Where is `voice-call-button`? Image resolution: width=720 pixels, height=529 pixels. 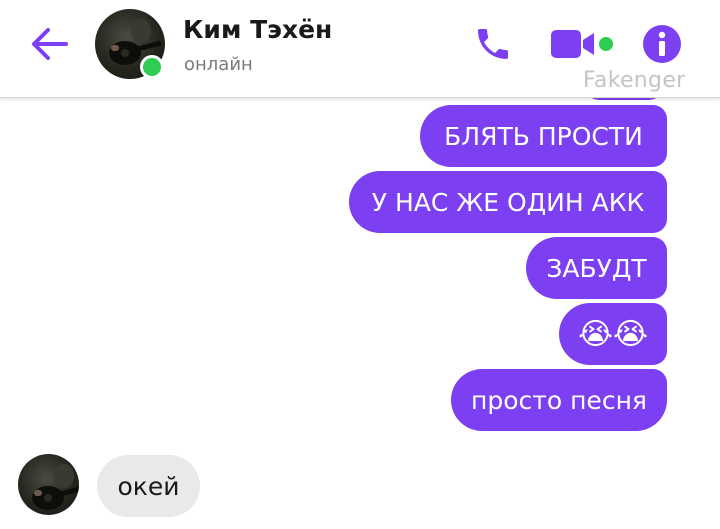
voice-call-button is located at coordinates (493, 44).